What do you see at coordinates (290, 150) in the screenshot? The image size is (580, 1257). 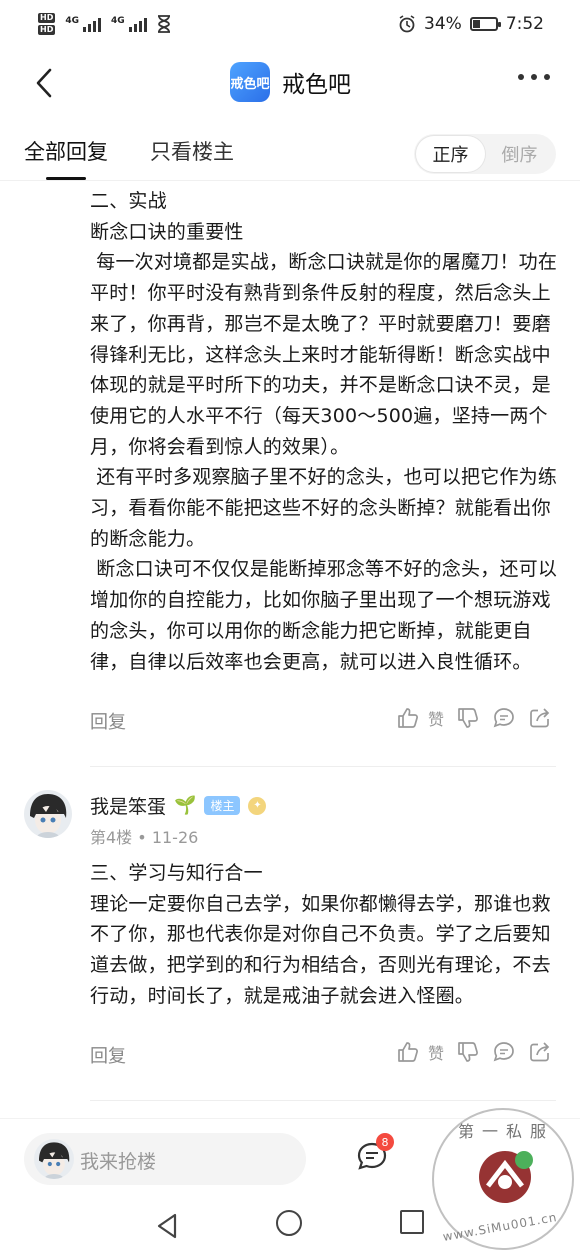 I see `reply-tabs: 全部回复 只看楼主 正序 倒序` at bounding box center [290, 150].